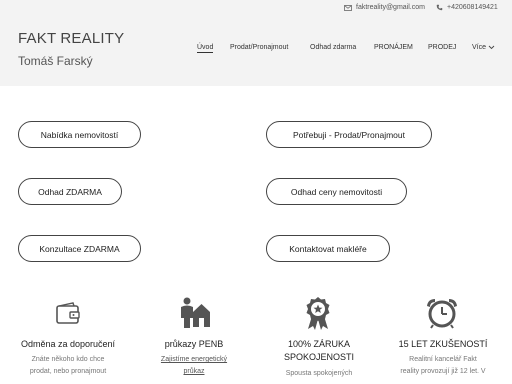 This screenshot has width=512, height=384. I want to click on property-price-estimate-button: Odhad ceny nemovitosti, so click(336, 191).